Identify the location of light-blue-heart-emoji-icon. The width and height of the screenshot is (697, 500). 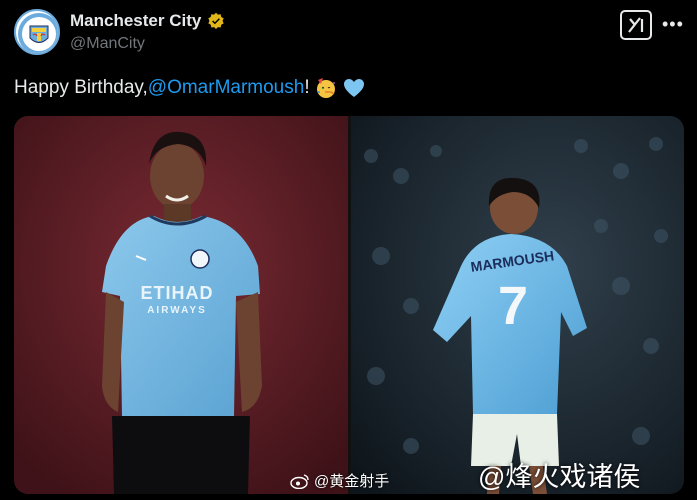
(353, 88).